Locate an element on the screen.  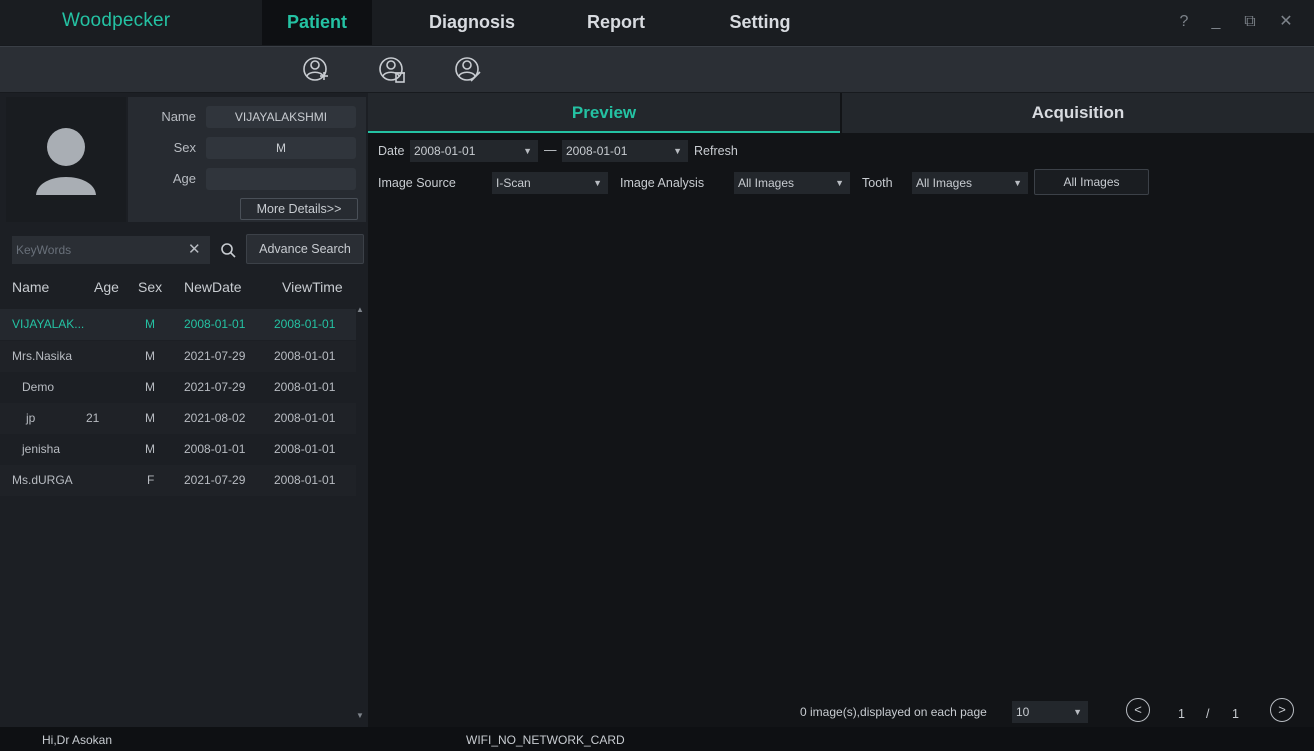
cell-newdate: 2021-08-02 is located at coordinates (215, 418).